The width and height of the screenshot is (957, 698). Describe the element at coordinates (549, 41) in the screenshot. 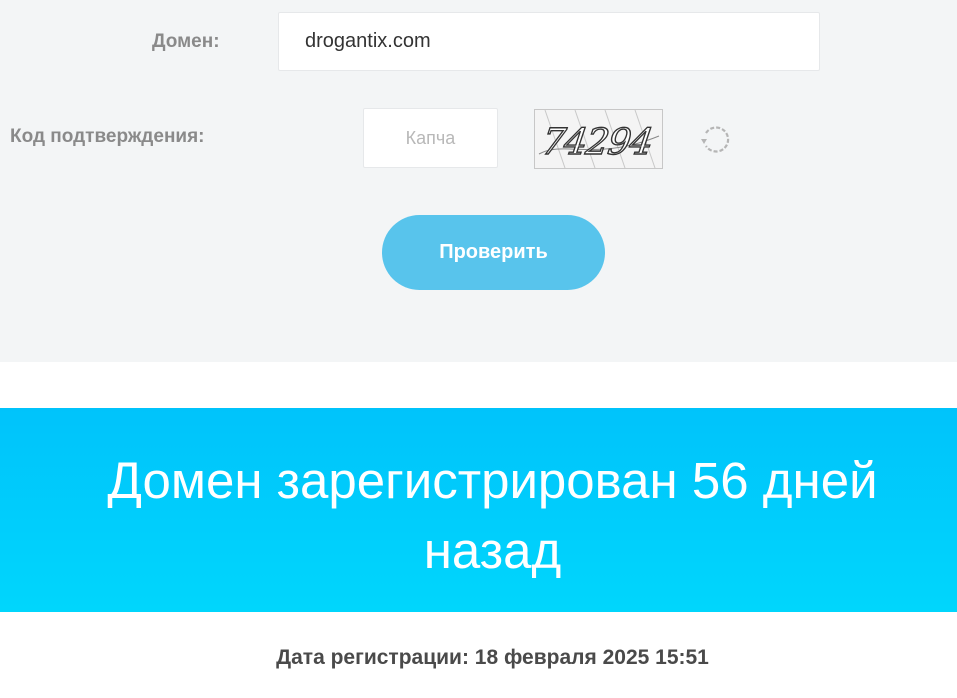

I see `domain-input` at that location.